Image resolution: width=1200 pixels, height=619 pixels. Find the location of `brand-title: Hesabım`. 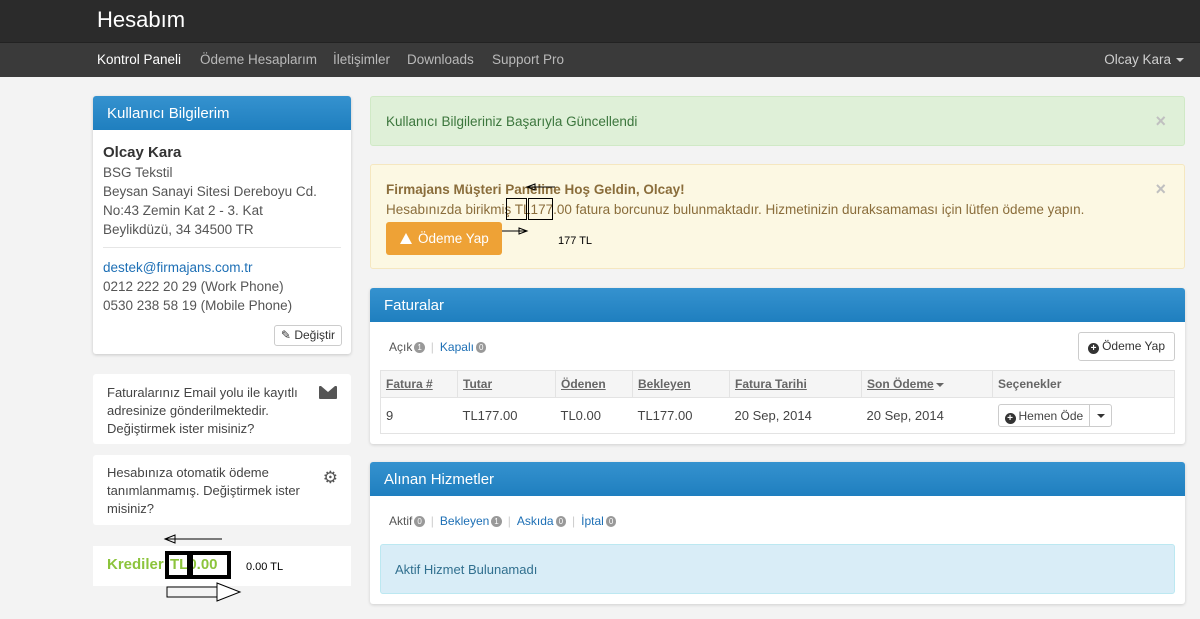

brand-title: Hesabım is located at coordinates (141, 20).